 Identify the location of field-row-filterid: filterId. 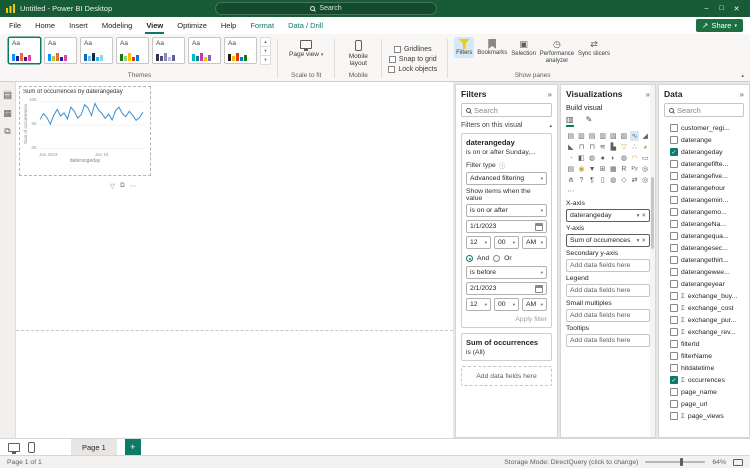
(704, 344).